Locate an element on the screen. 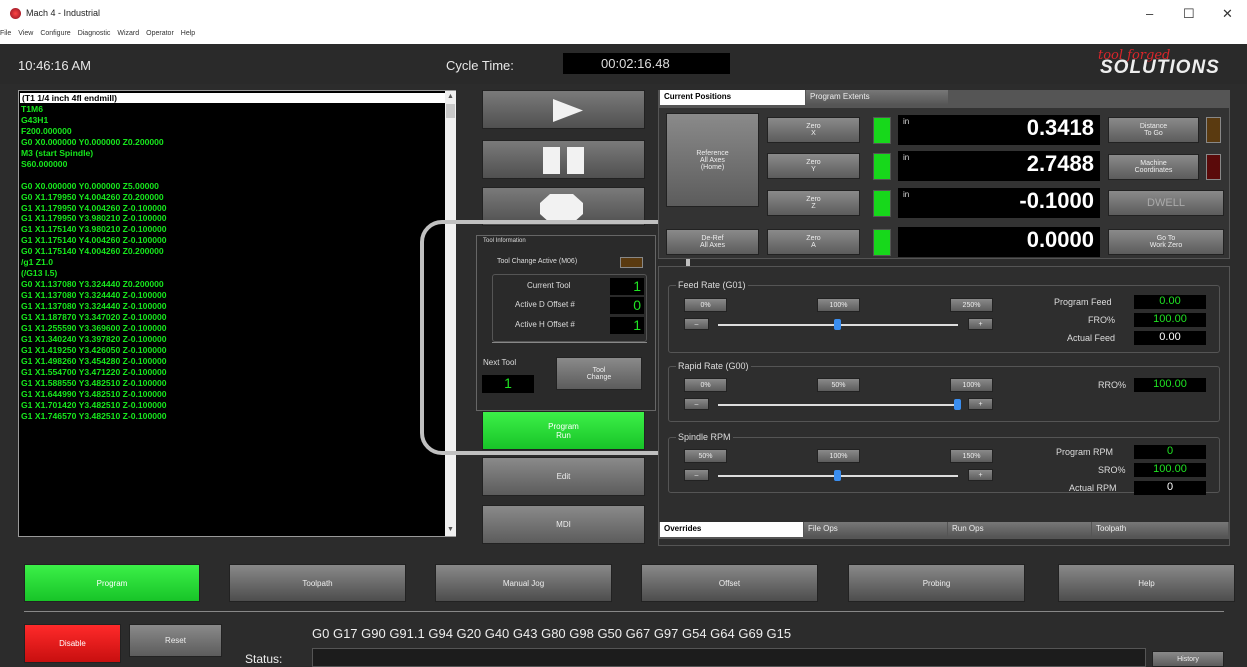 The image size is (1247, 667). gcode-line: G1 X1.179950 Y3.980210 Z-0.100000 is located at coordinates (94, 218).